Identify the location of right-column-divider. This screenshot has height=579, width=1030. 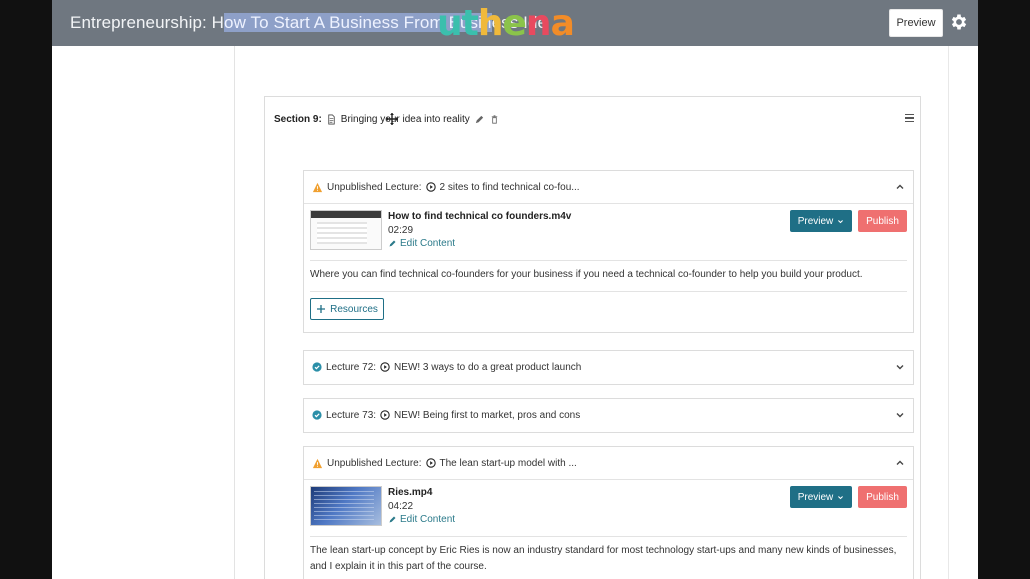
(948, 312).